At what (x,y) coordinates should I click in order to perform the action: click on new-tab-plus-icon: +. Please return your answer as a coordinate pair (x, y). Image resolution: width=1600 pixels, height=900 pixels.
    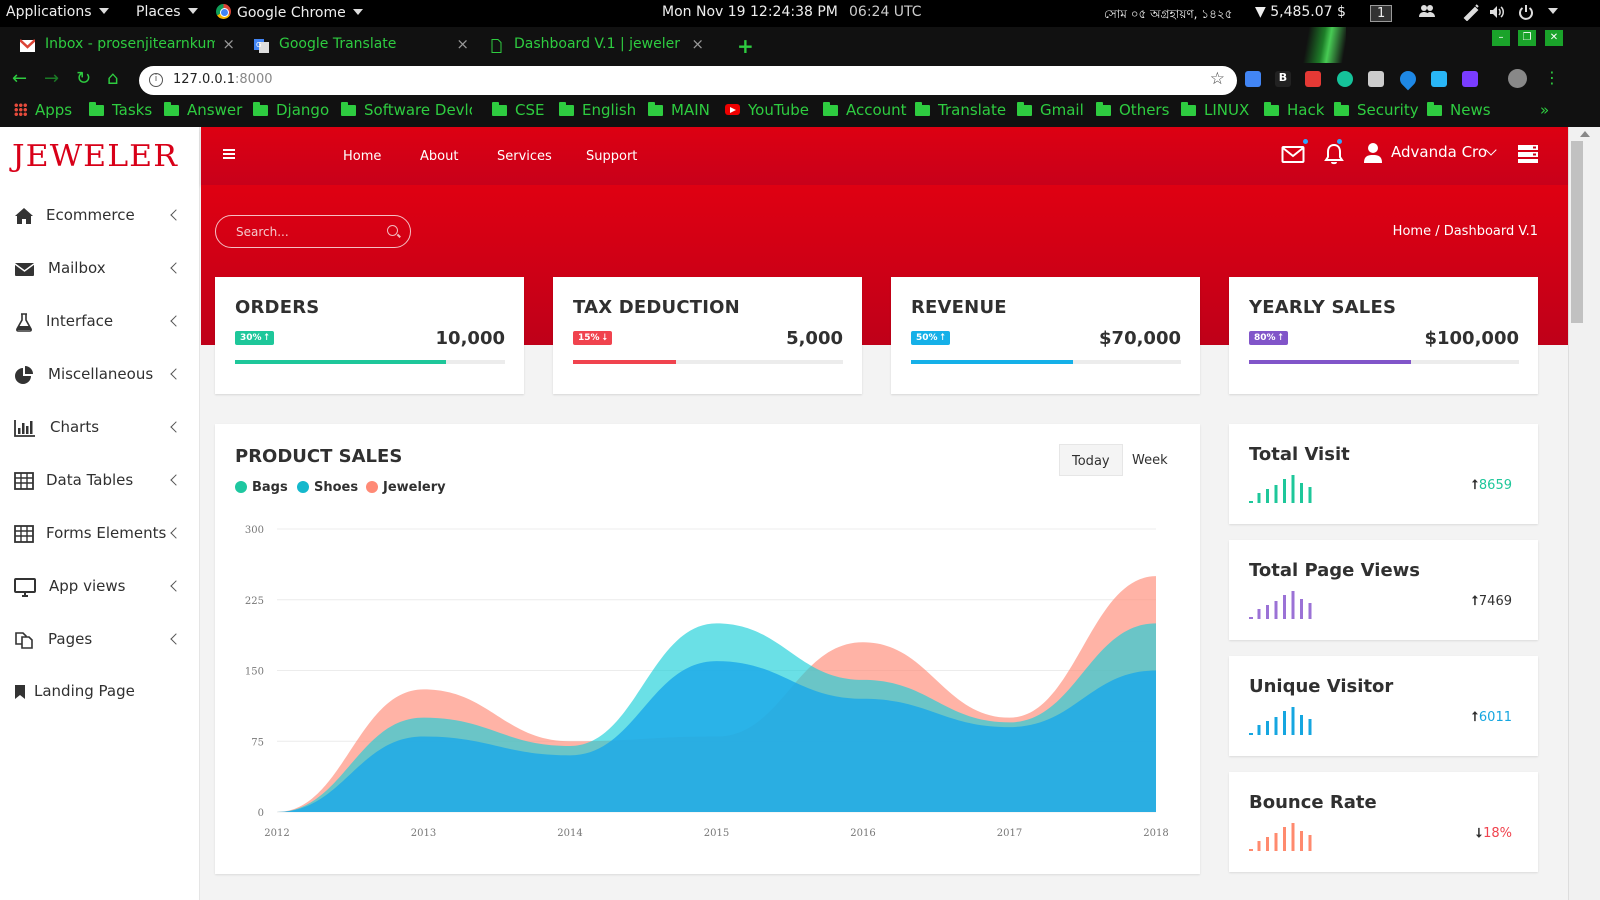
    Looking at the image, I should click on (745, 46).